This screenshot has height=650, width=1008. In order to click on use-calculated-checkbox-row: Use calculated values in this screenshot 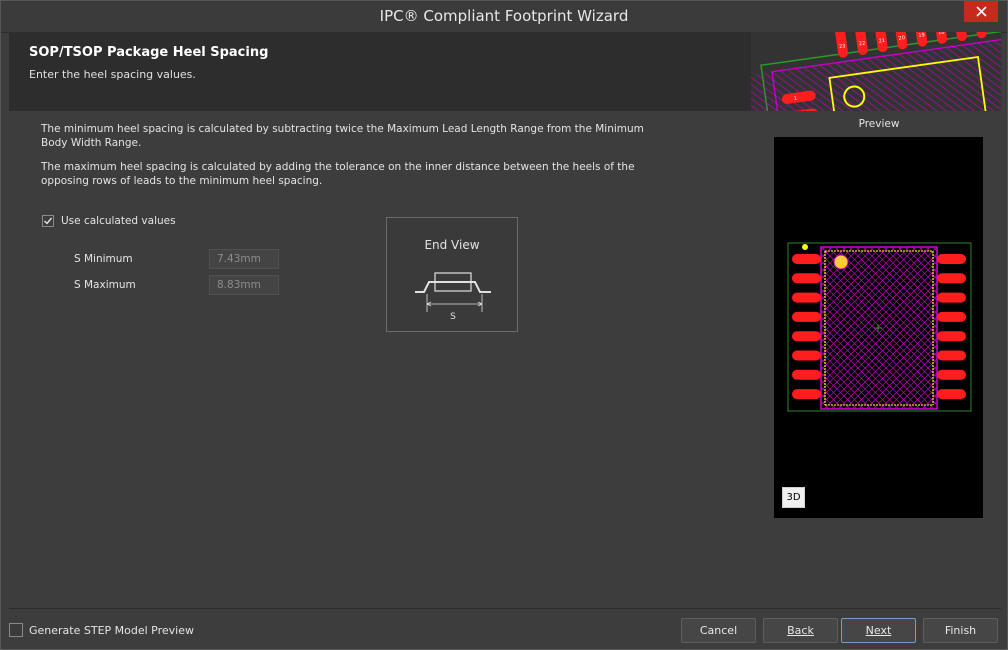, I will do `click(109, 221)`.